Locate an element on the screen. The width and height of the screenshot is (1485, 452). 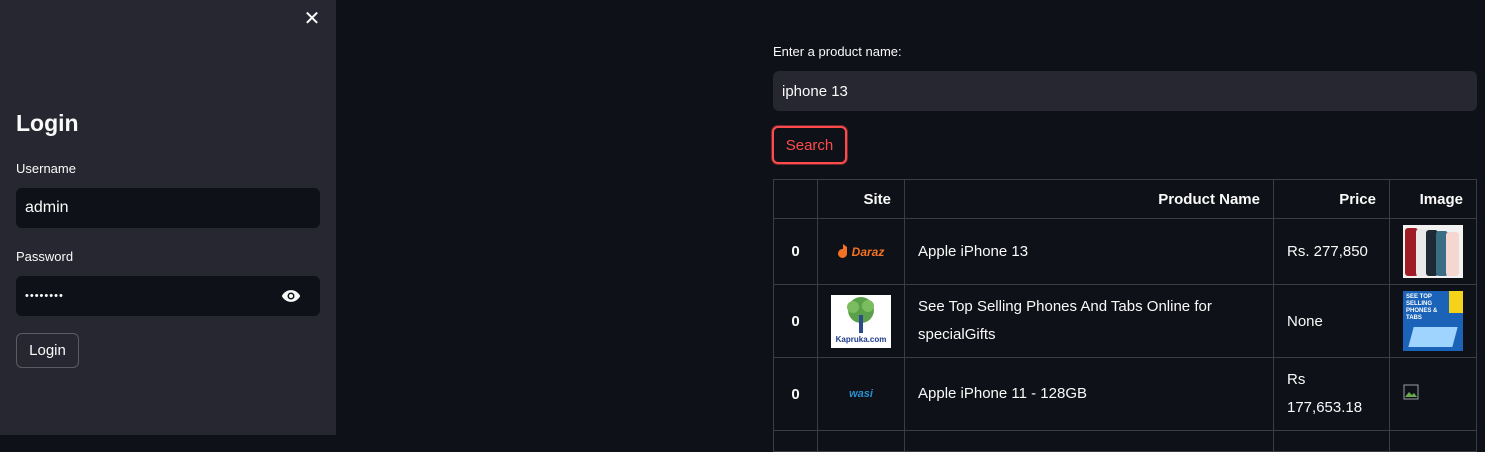
password-field: •••••••• is located at coordinates (168, 296).